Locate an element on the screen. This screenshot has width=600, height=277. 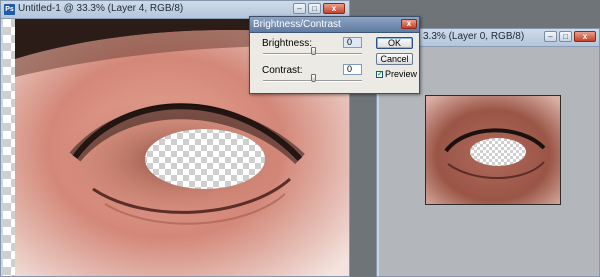
brightness-label: Brightness: is located at coordinates (287, 43).